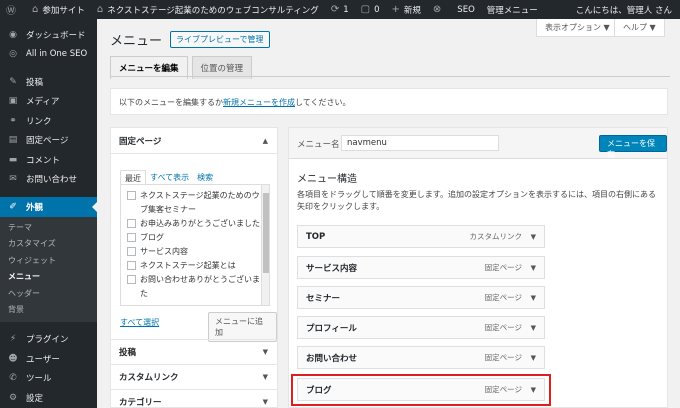 This screenshot has width=680, height=408. I want to click on scrollbar-thumb, so click(266, 233).